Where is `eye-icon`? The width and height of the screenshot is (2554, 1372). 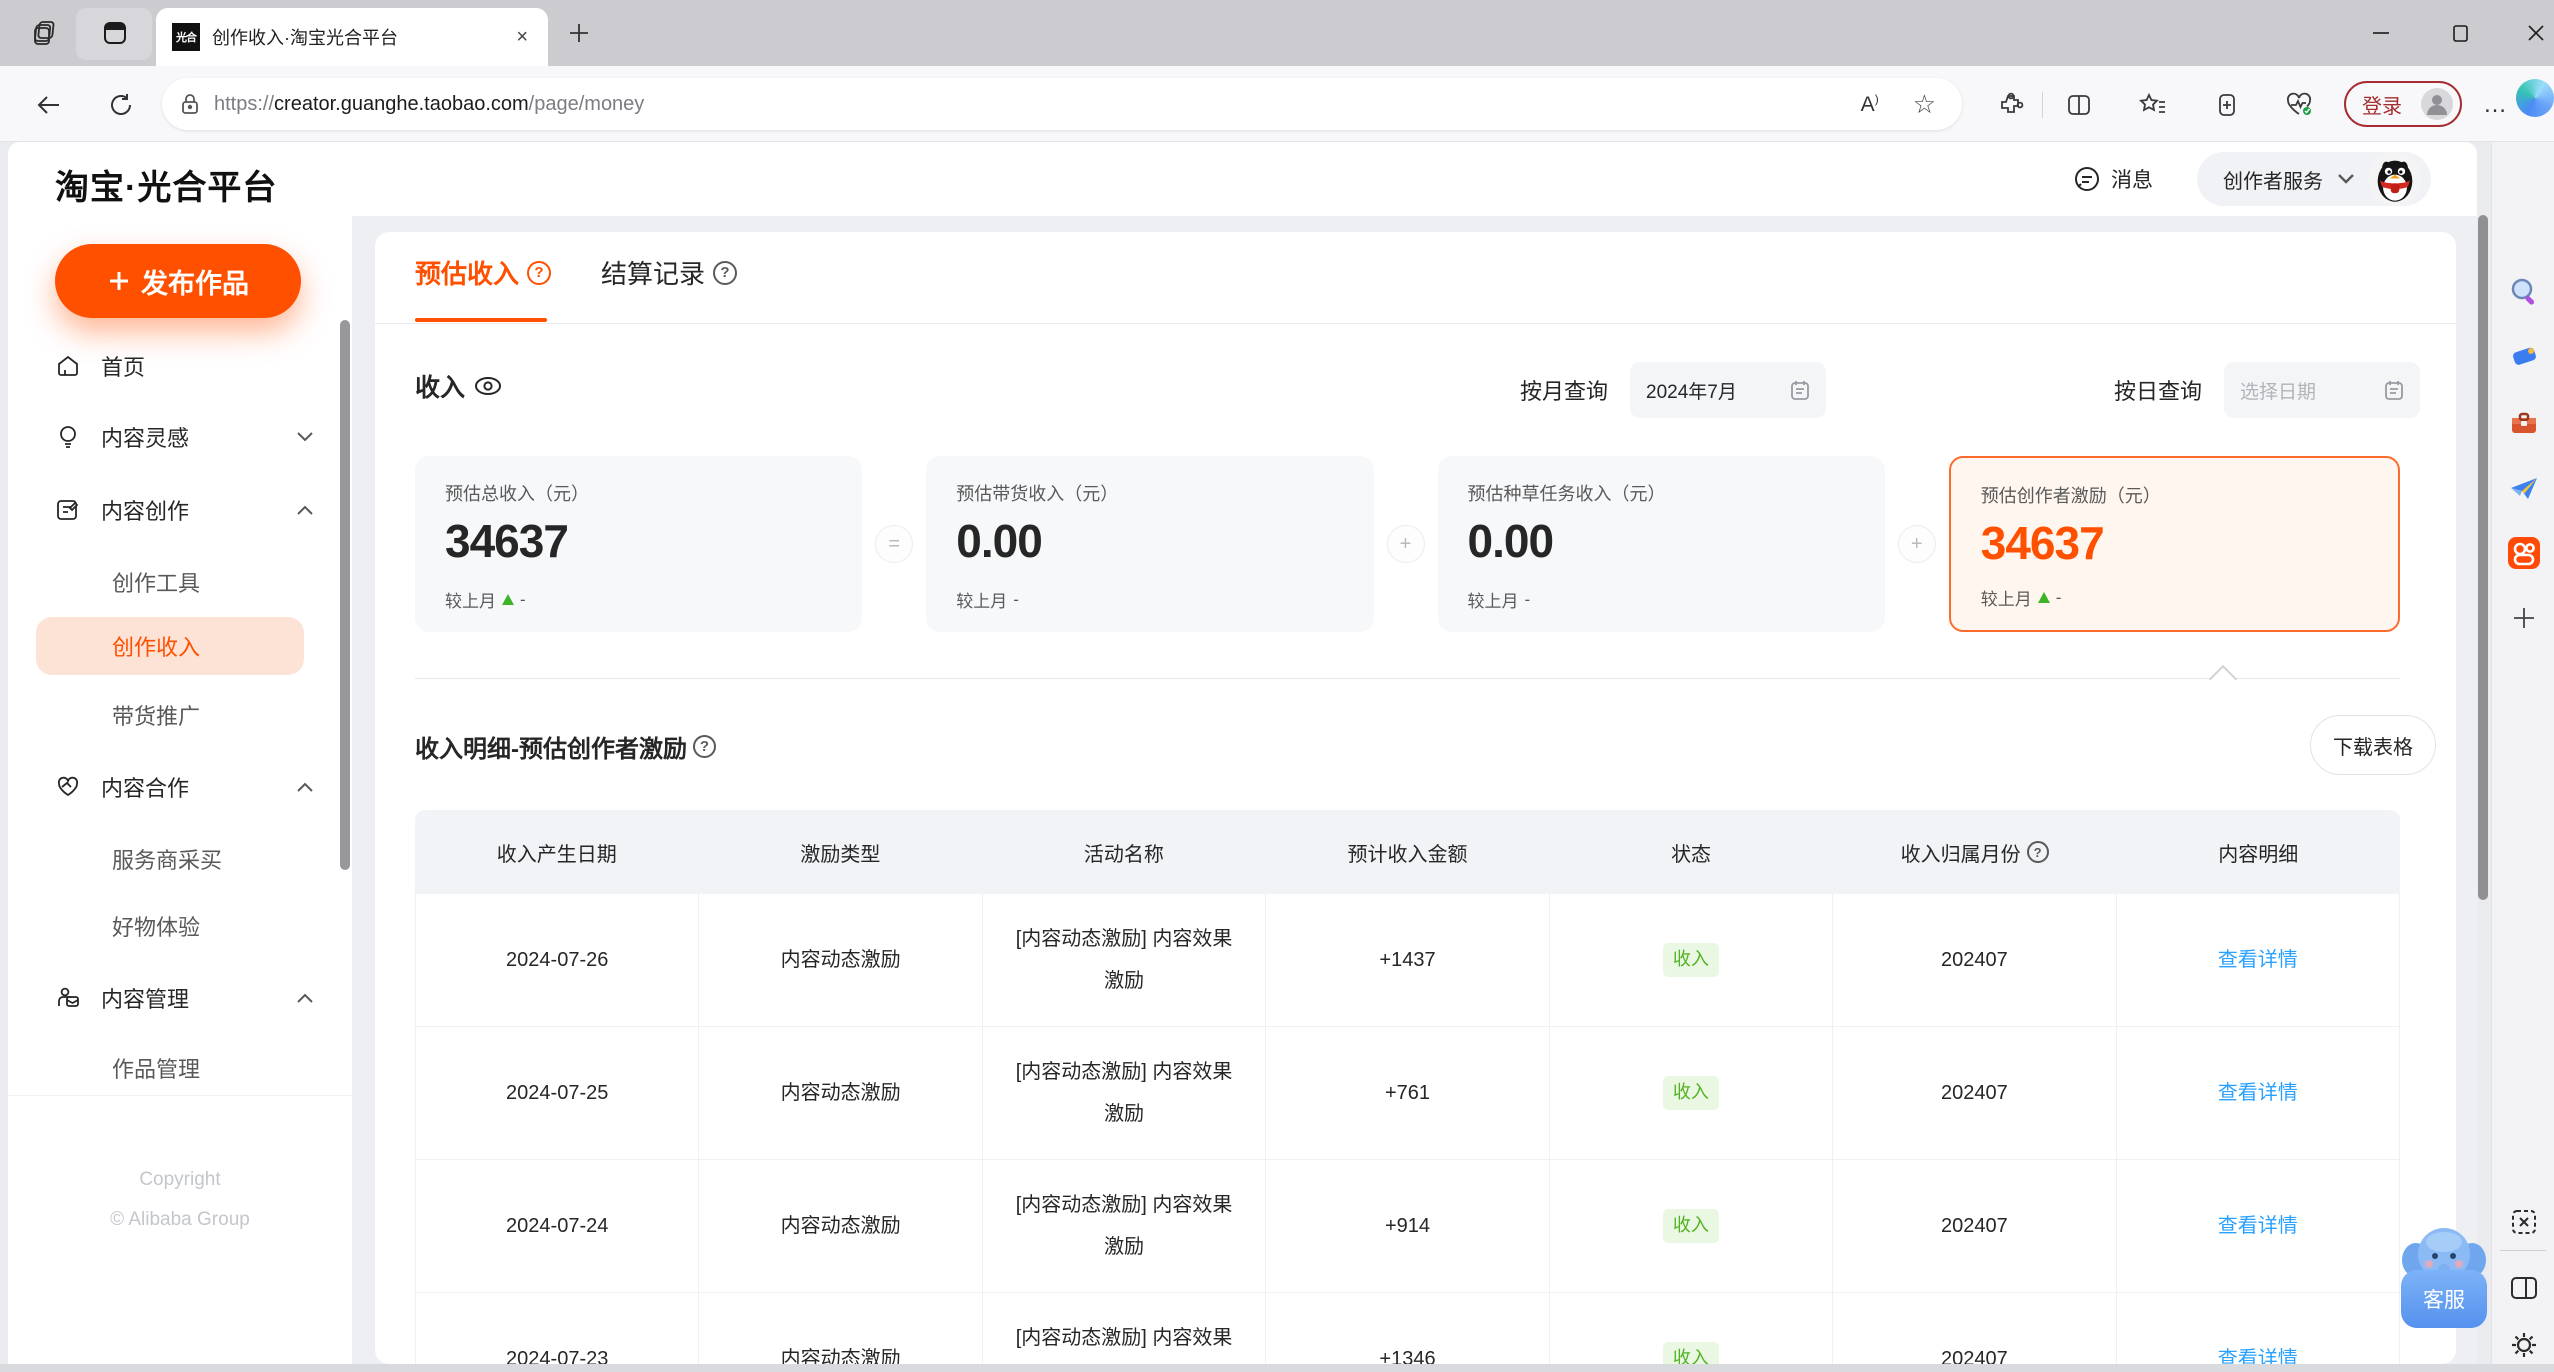 eye-icon is located at coordinates (488, 386).